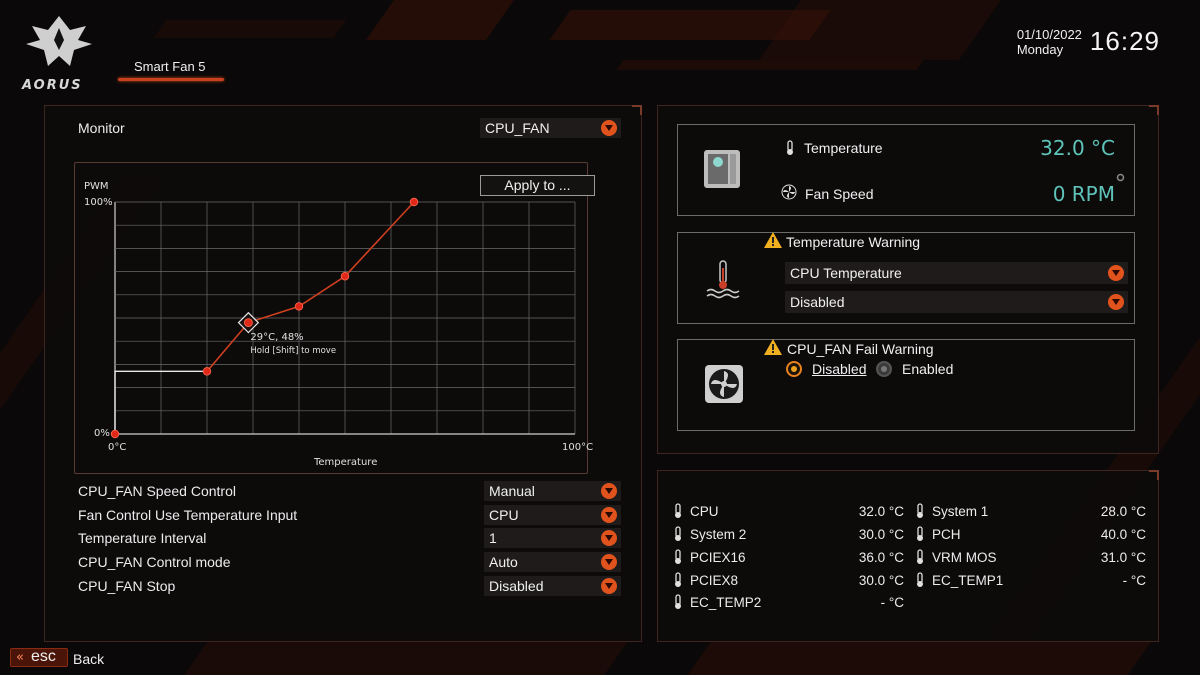 Image resolution: width=1200 pixels, height=675 pixels. I want to click on setting-value: CPU, so click(504, 515).